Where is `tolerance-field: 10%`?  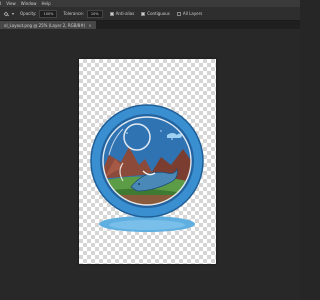
tolerance-field: 10% is located at coordinates (94, 13).